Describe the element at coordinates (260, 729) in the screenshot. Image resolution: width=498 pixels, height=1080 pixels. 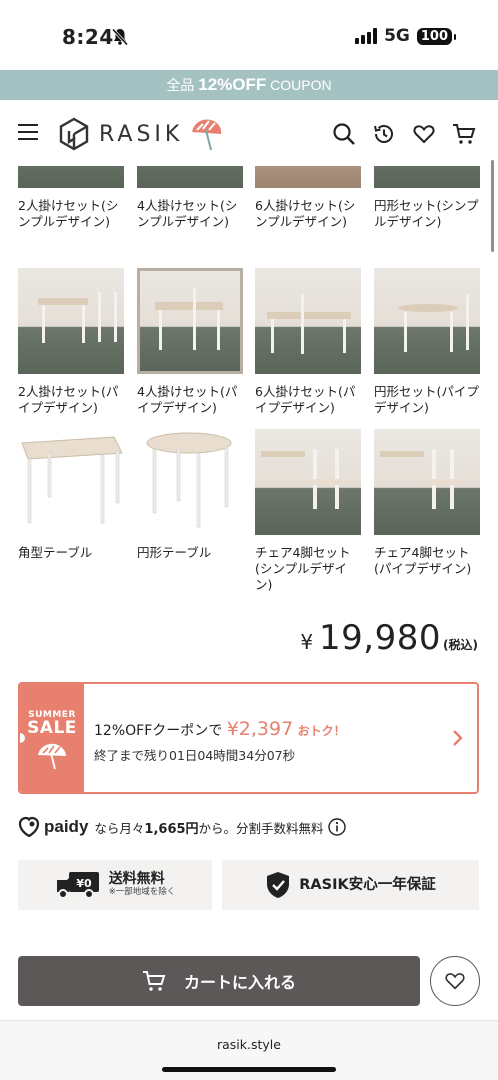
I see `sale-discount-amount: ¥2,397` at that location.